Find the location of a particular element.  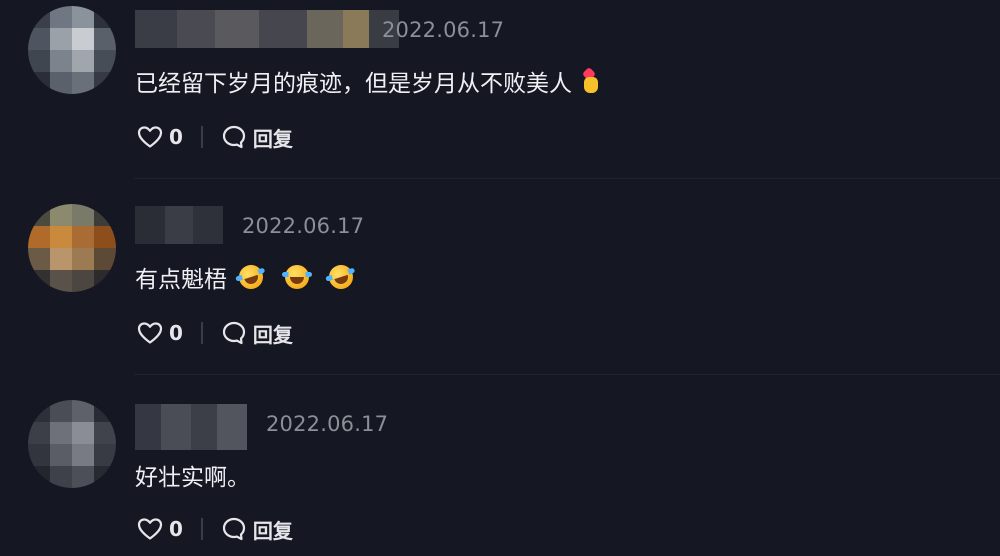

comment-text-content: 好壮实啊。 is located at coordinates (192, 478).